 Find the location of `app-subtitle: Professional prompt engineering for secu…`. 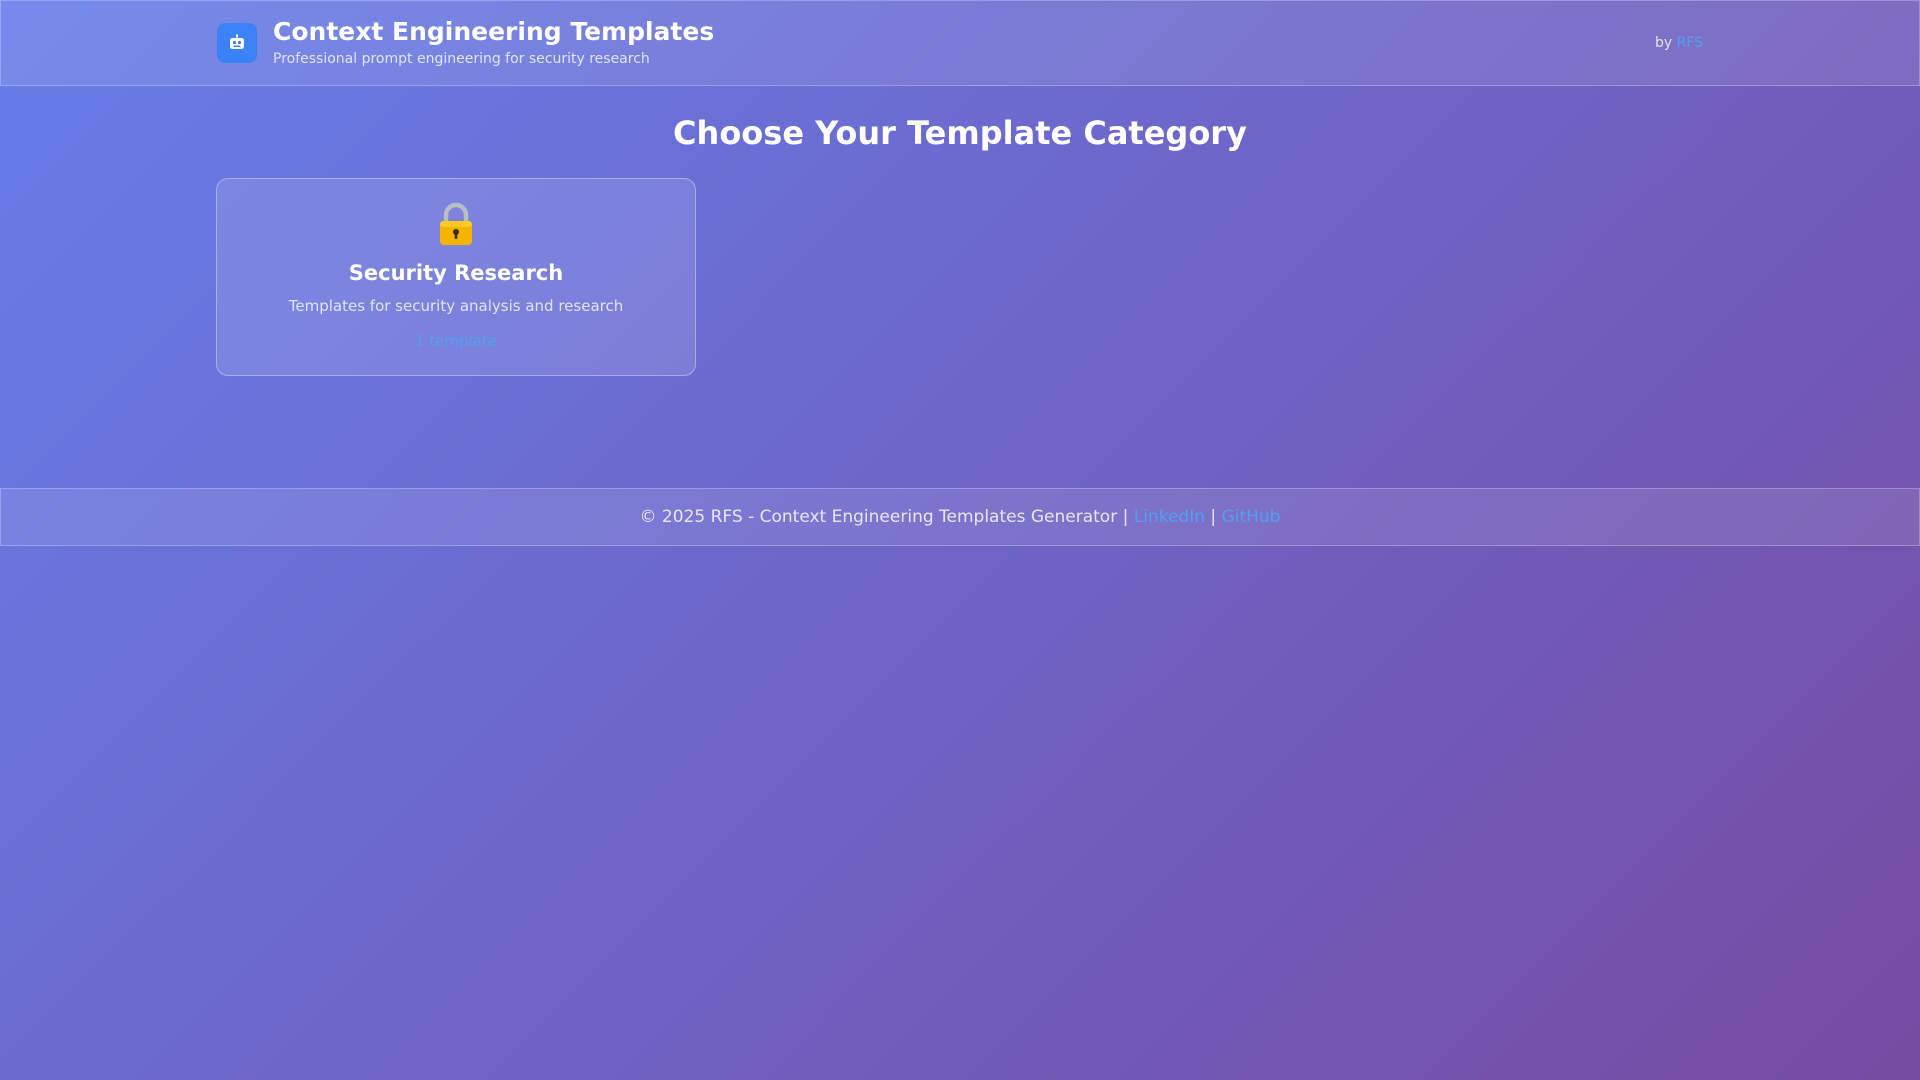

app-subtitle: Professional prompt engineering for secu… is located at coordinates (461, 59).